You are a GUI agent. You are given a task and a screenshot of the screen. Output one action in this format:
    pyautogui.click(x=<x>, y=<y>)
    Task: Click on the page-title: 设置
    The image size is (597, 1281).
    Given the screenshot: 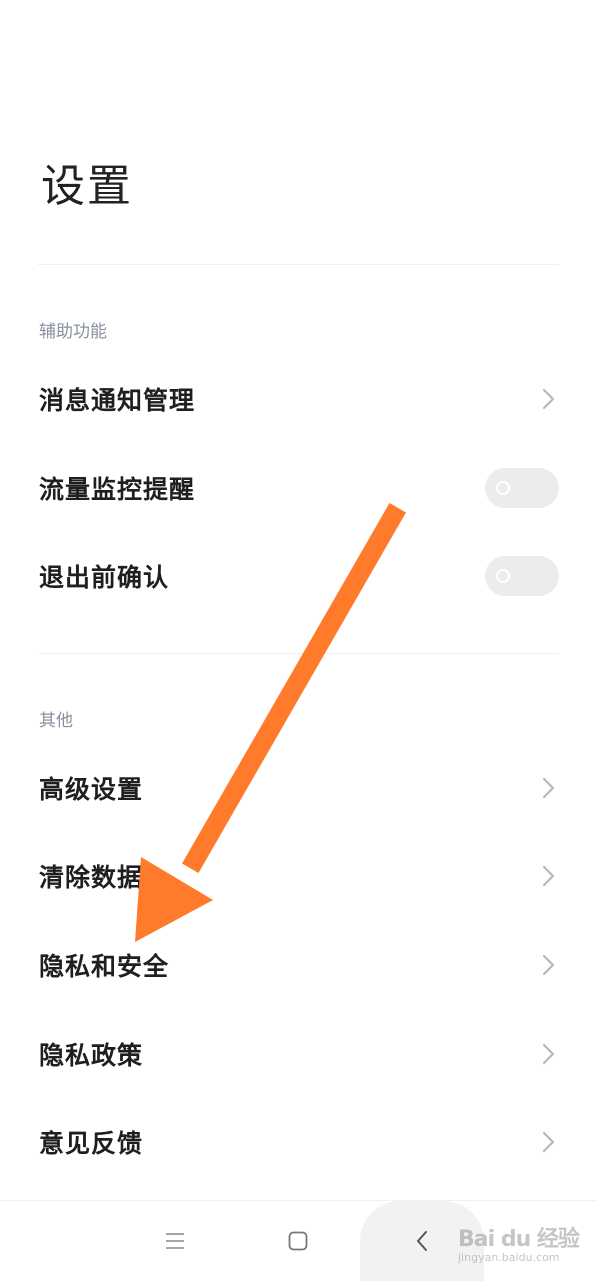 What is the action you would take?
    pyautogui.click(x=87, y=186)
    